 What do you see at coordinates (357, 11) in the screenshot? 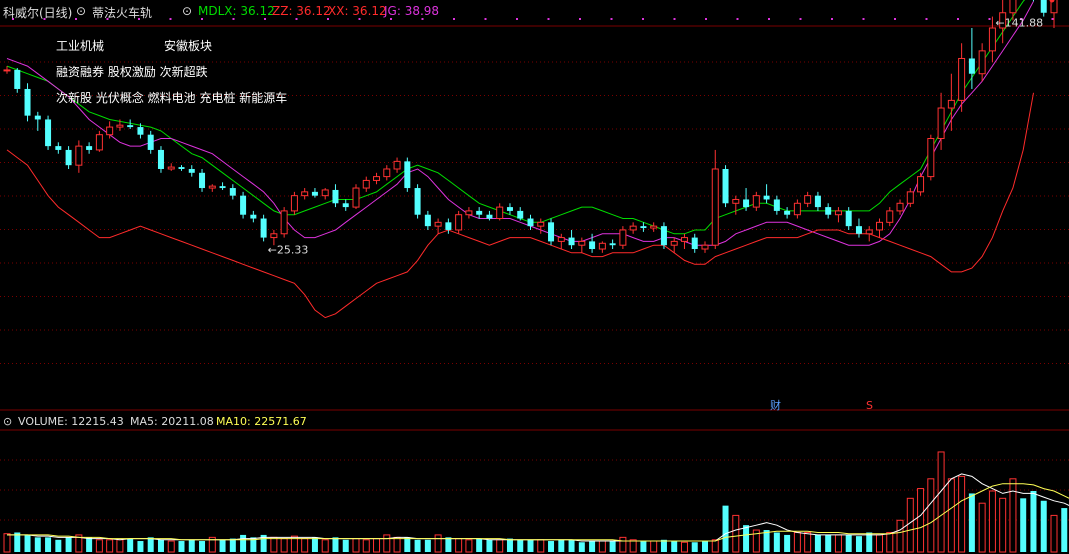
I see `xx-value: XX: 36.12` at bounding box center [357, 11].